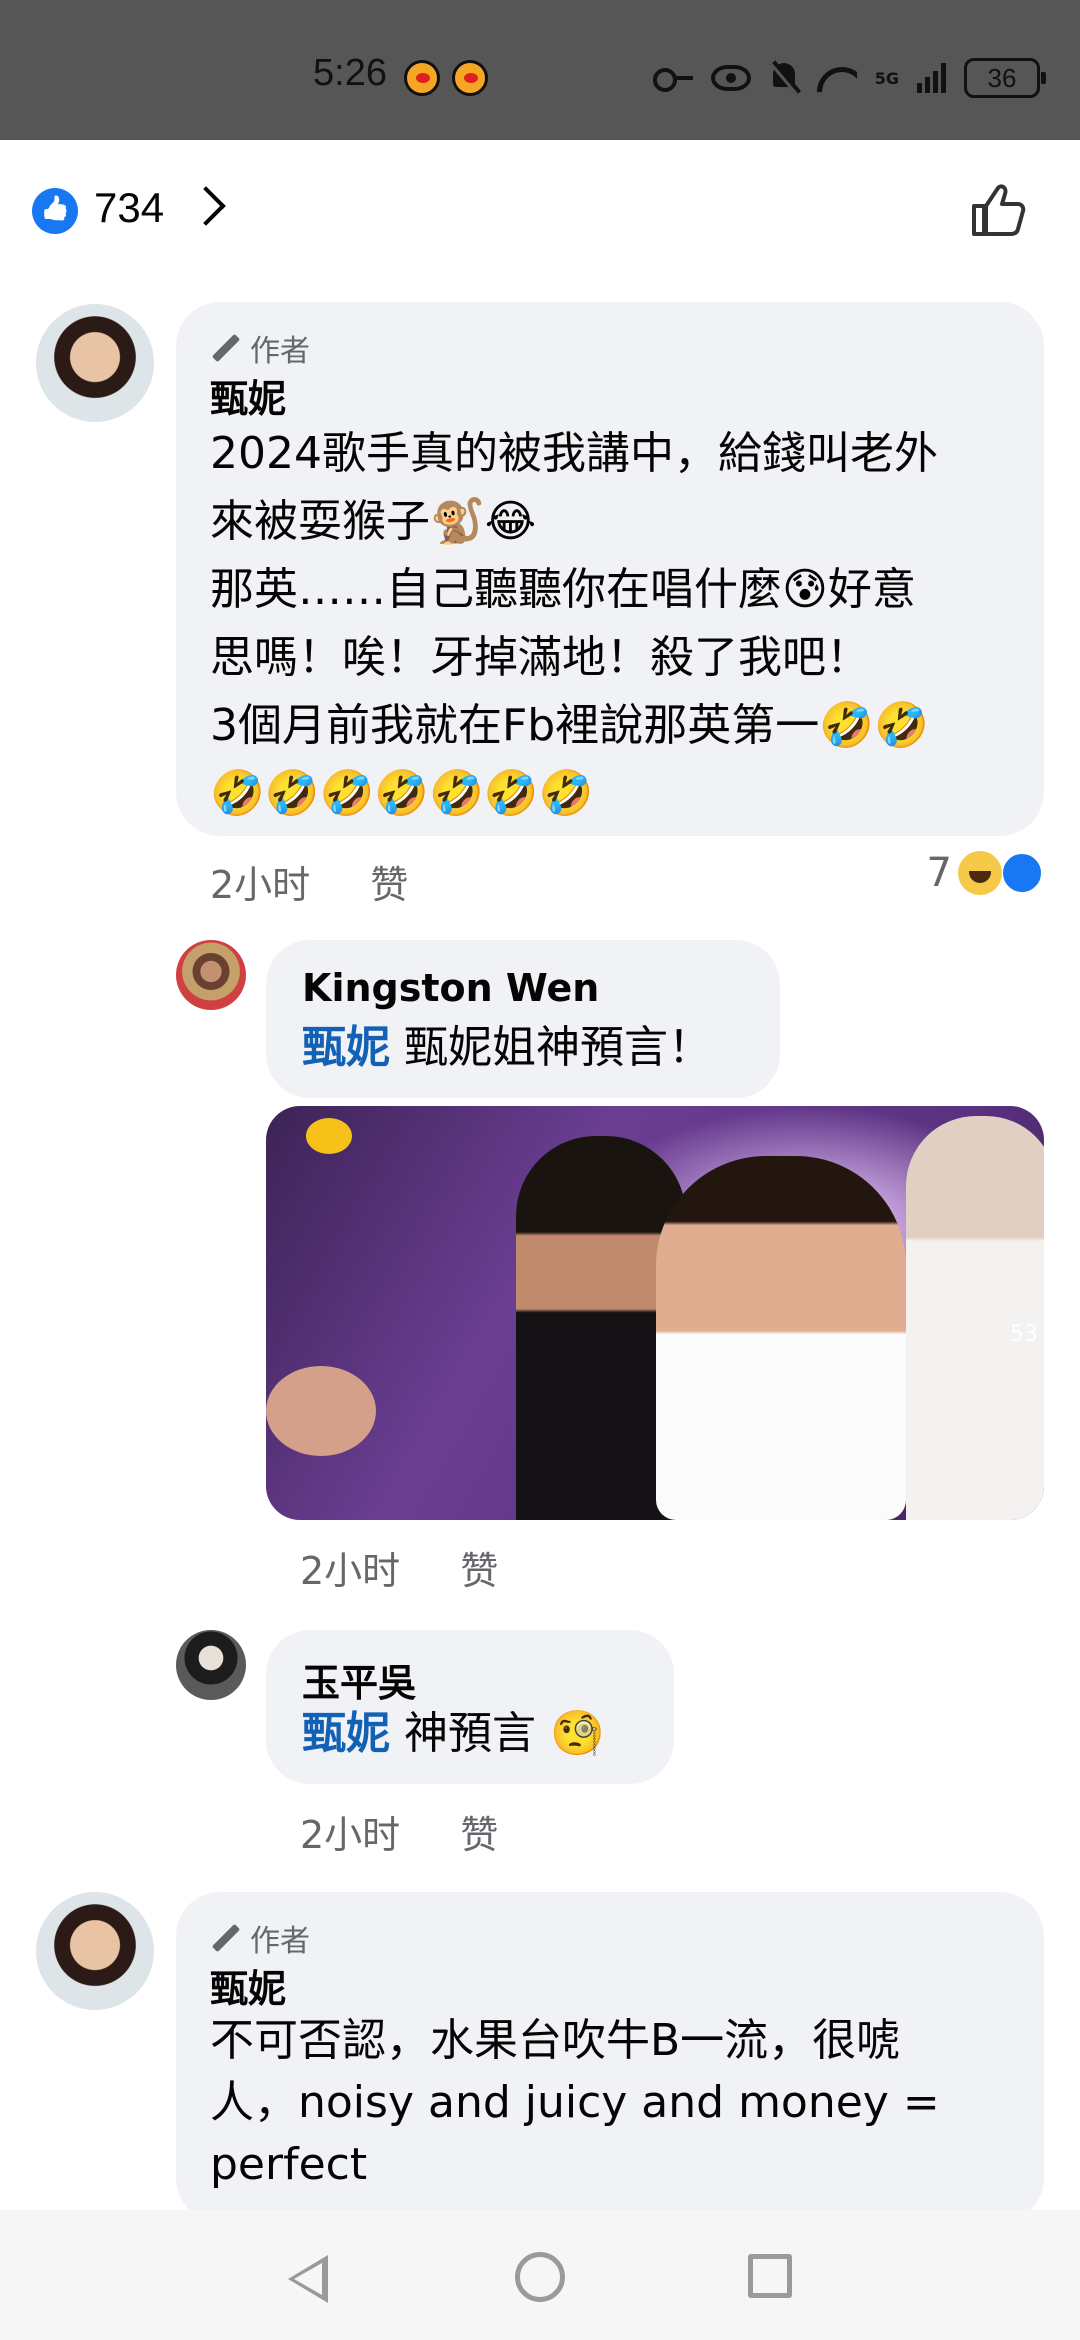  Describe the element at coordinates (980, 873) in the screenshot. I see `haha-reaction-icon` at that location.